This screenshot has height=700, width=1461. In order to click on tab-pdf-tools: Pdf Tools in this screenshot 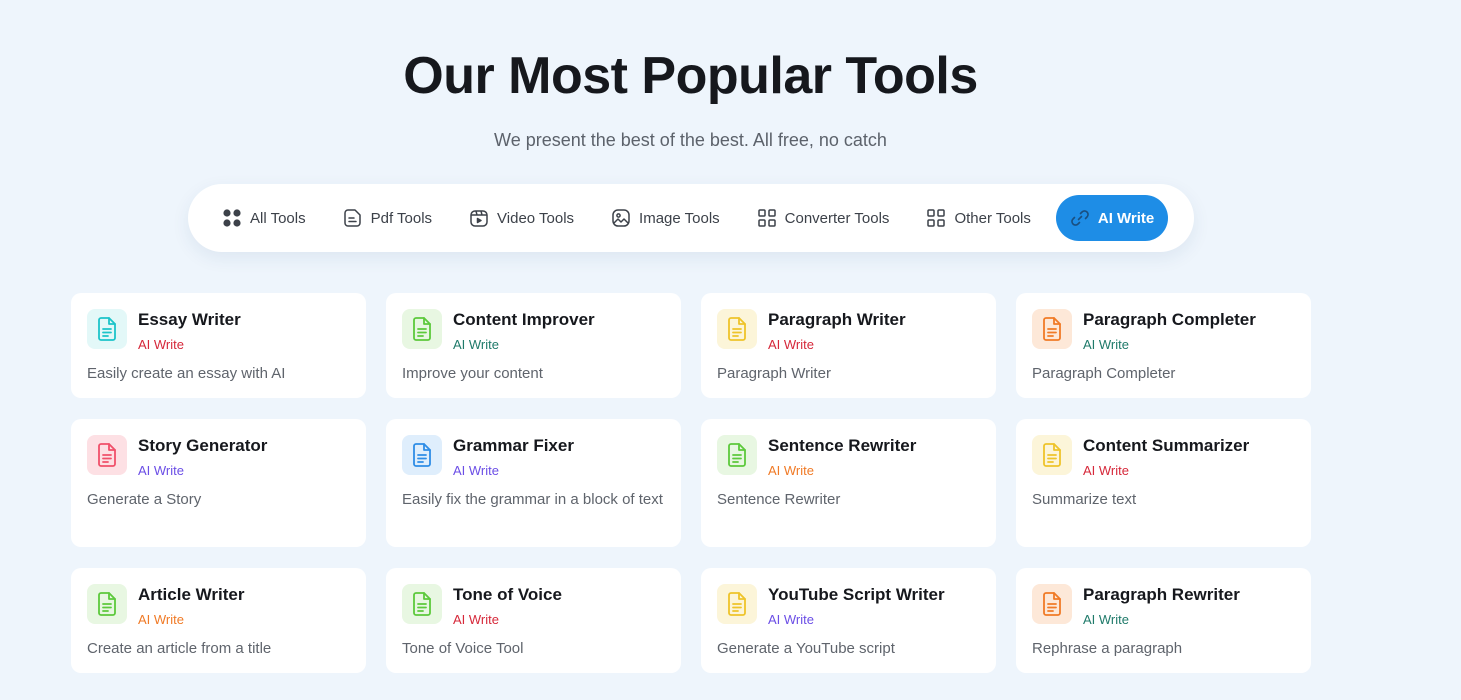, I will do `click(387, 218)`.